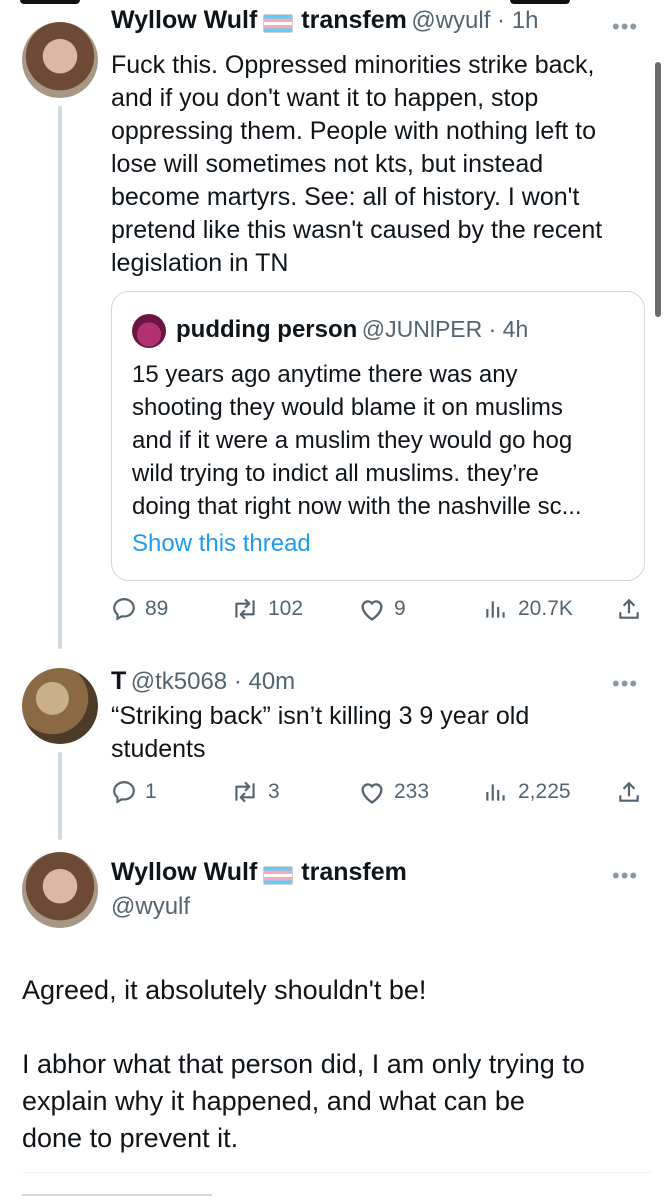 The width and height of the screenshot is (667, 1200). What do you see at coordinates (200, 263) in the screenshot?
I see `text-line: legislation in TN` at bounding box center [200, 263].